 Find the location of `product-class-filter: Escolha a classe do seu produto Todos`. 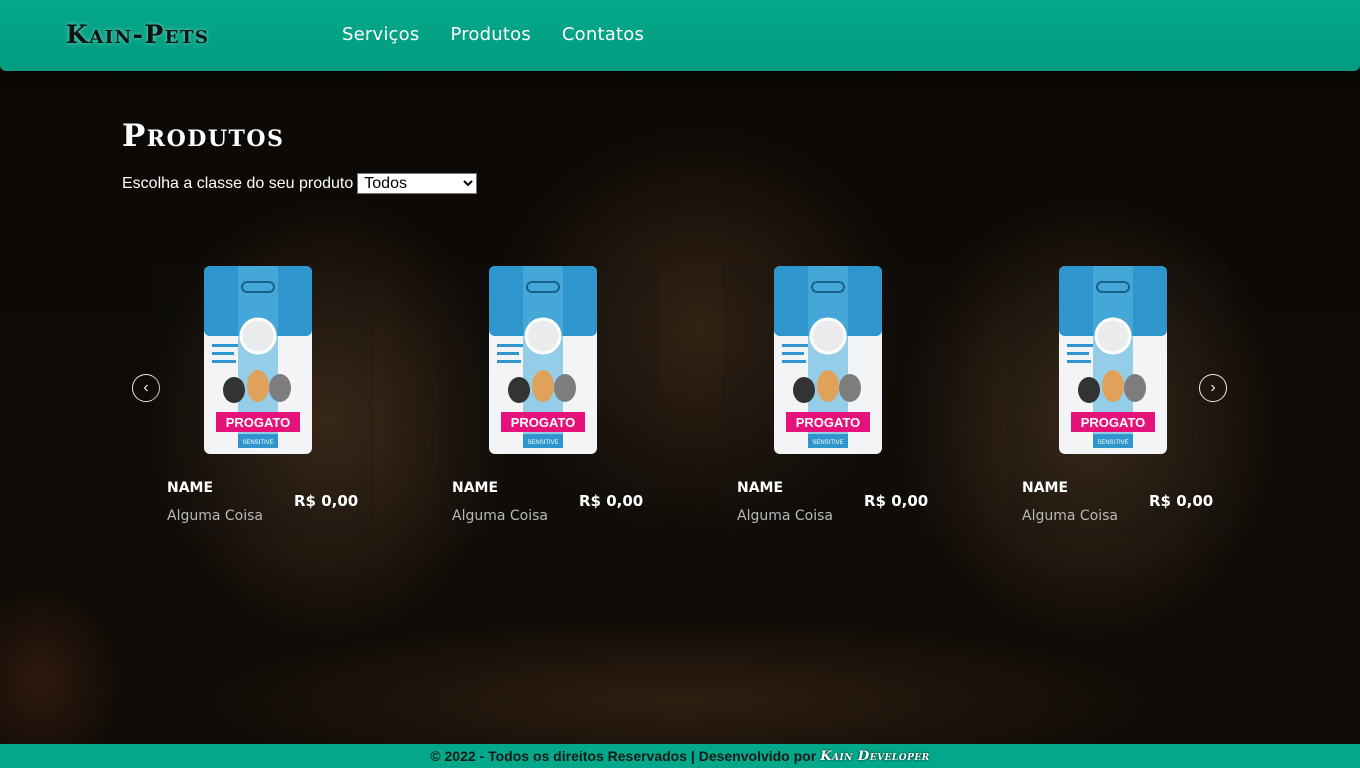

product-class-filter: Escolha a classe do seu produto Todos is located at coordinates (300, 183).